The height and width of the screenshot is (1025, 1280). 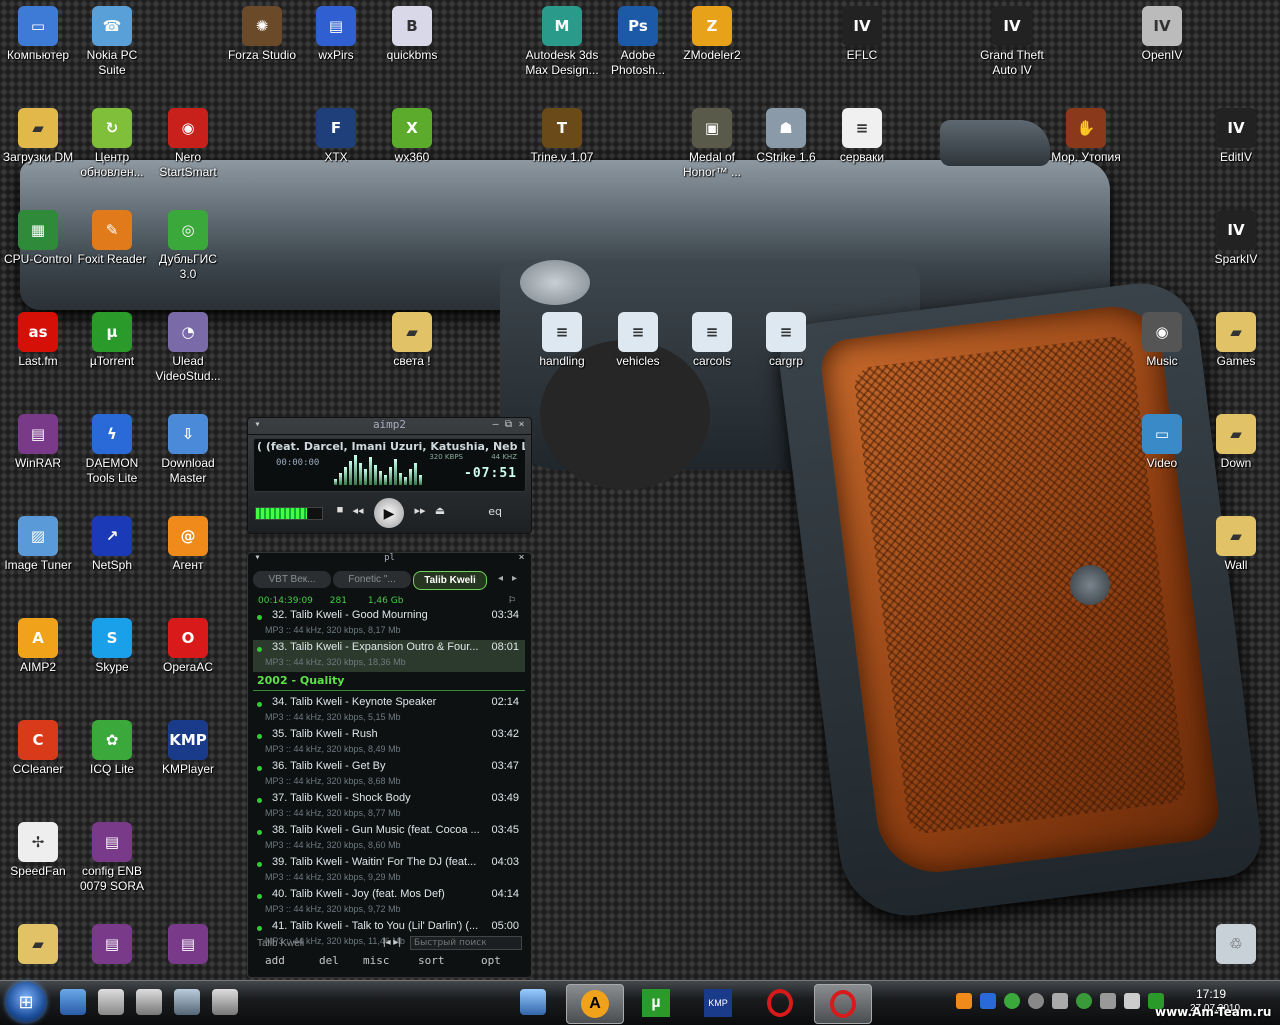 What do you see at coordinates (38, 847) in the screenshot?
I see `desktop-icon: ✢ SpeedFan` at bounding box center [38, 847].